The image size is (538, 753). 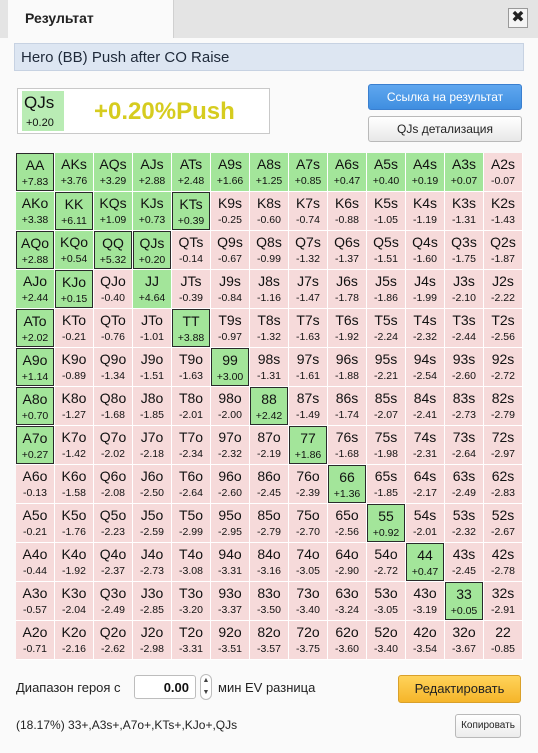 I want to click on hand-cell: AQo +2.88, so click(x=35, y=250).